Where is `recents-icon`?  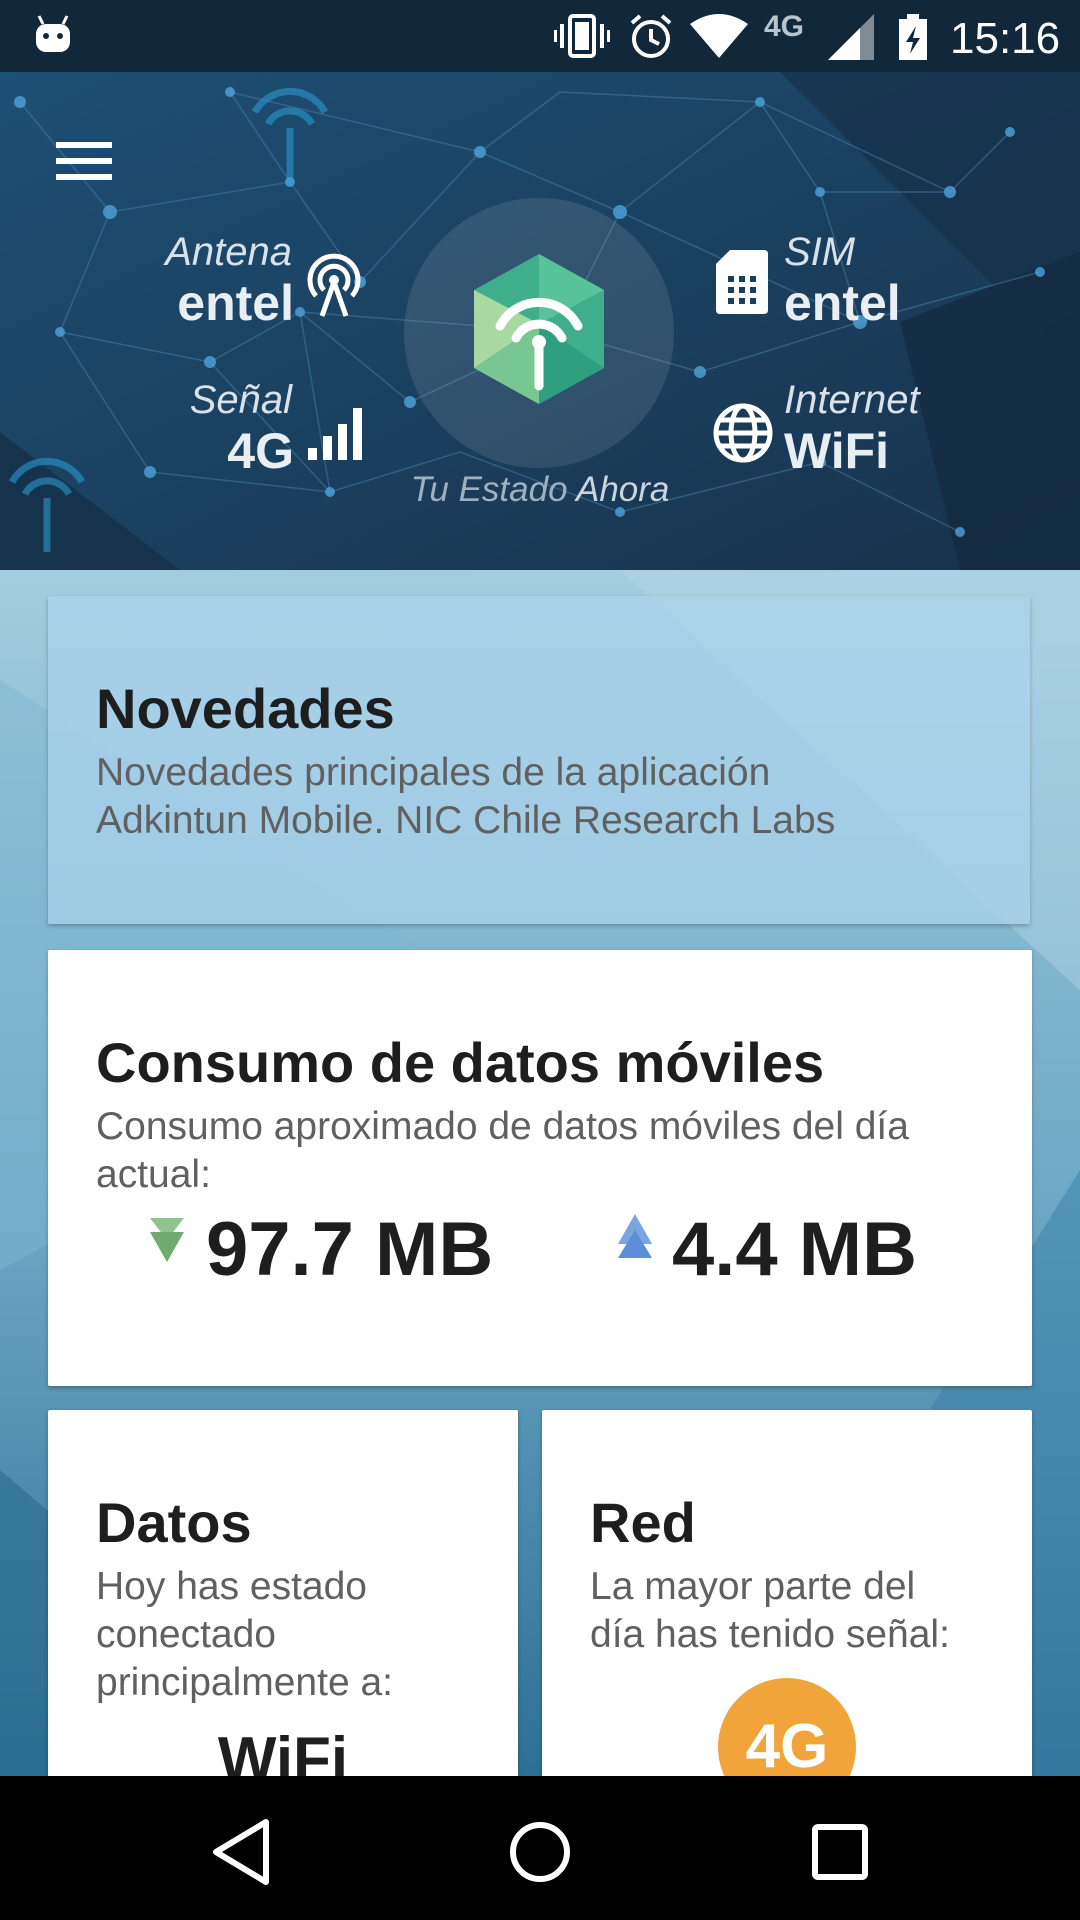 recents-icon is located at coordinates (840, 1852).